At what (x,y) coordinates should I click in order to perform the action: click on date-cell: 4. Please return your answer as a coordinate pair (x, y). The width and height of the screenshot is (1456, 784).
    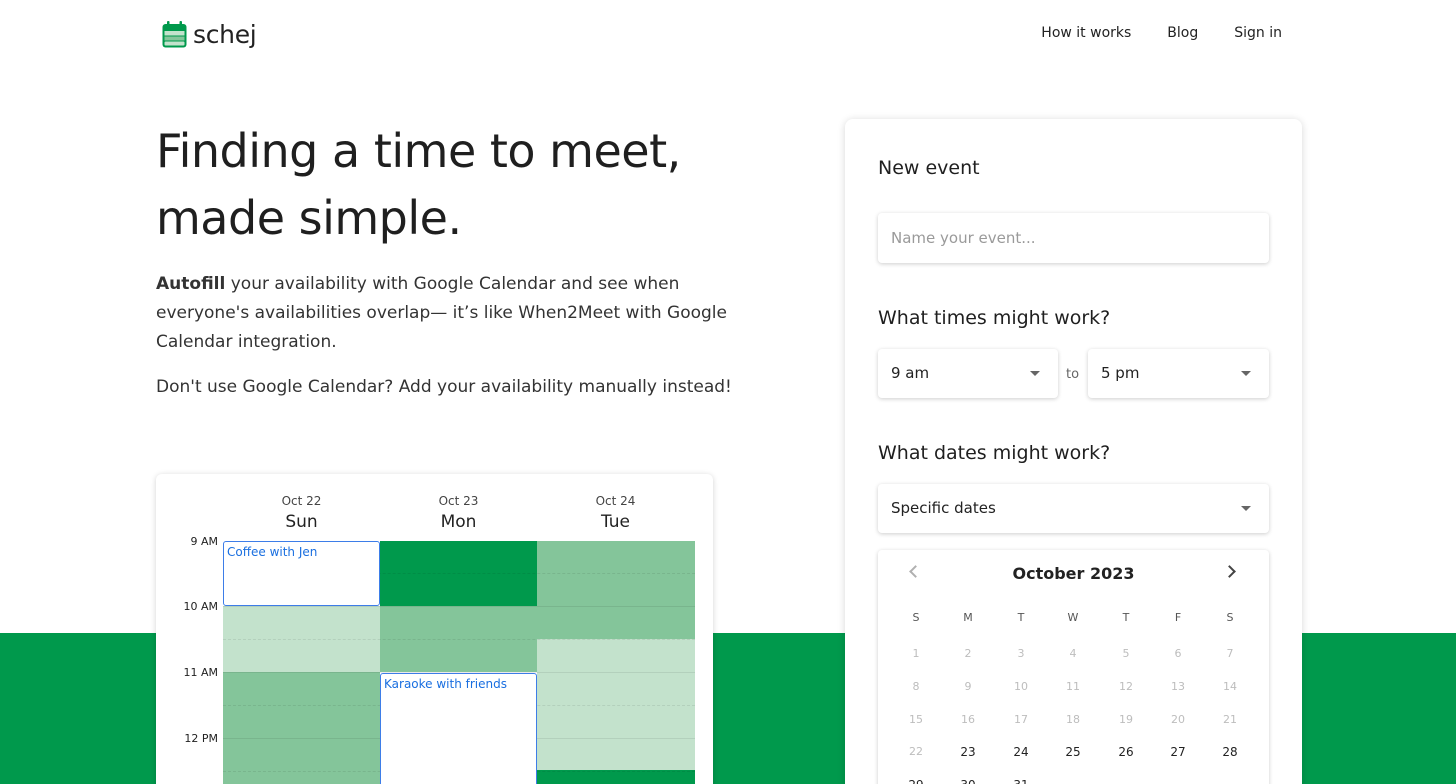
    Looking at the image, I should click on (1073, 653).